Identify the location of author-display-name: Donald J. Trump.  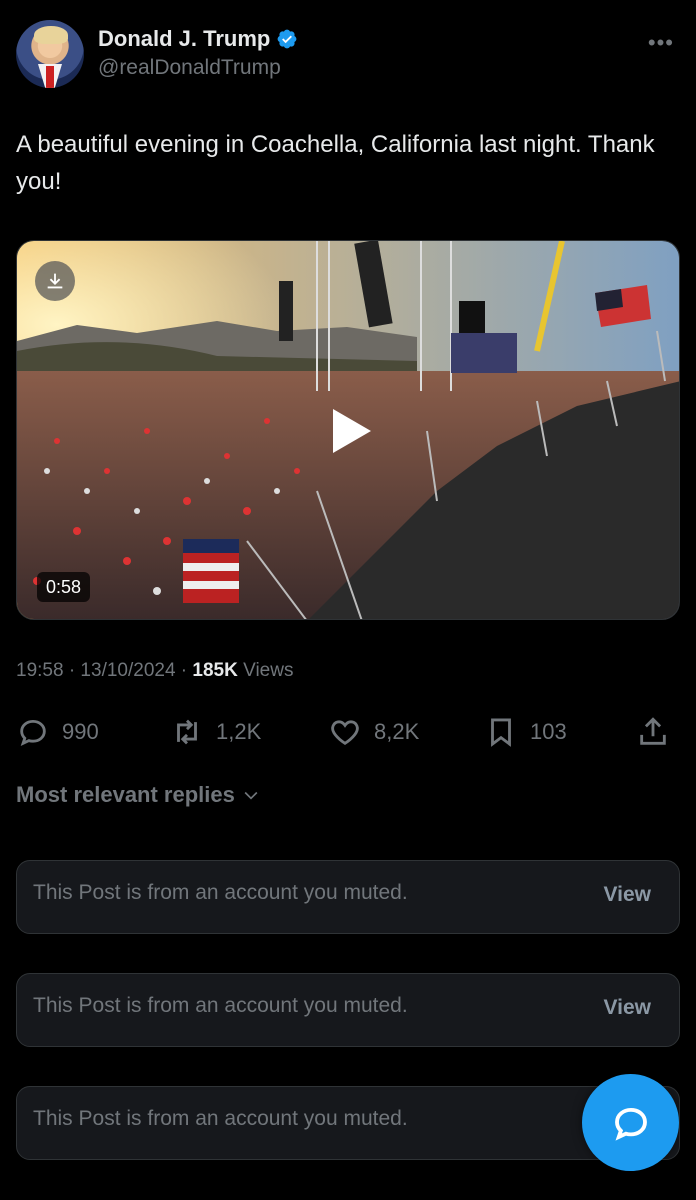
(184, 39).